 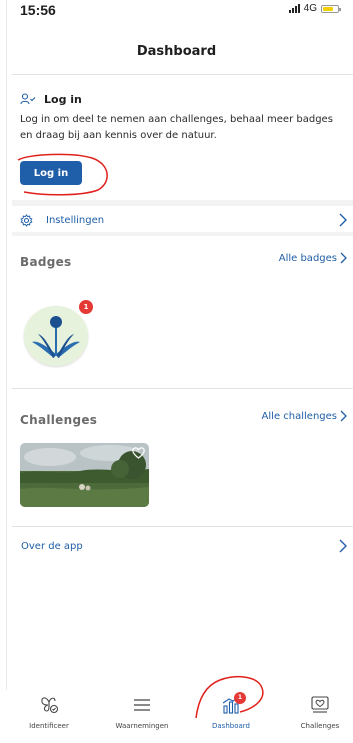 I want to click on badge-item: 1, so click(x=59, y=333).